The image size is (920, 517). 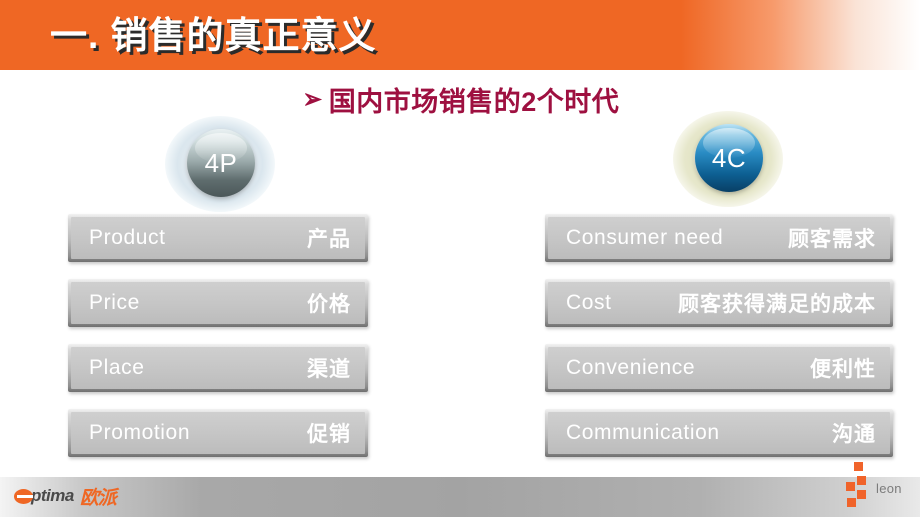 I want to click on badge-4c: 4C, so click(x=728, y=159).